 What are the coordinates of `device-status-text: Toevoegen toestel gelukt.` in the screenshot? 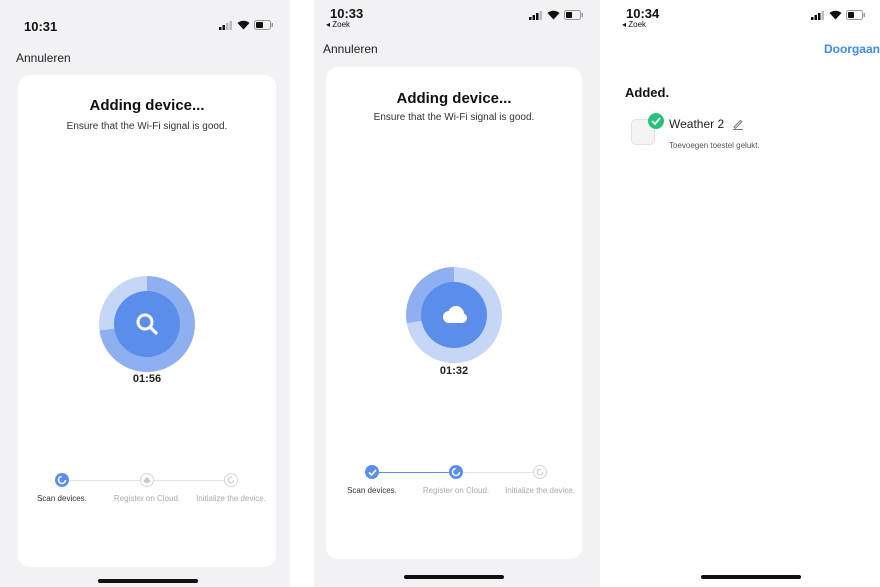 It's located at (714, 145).